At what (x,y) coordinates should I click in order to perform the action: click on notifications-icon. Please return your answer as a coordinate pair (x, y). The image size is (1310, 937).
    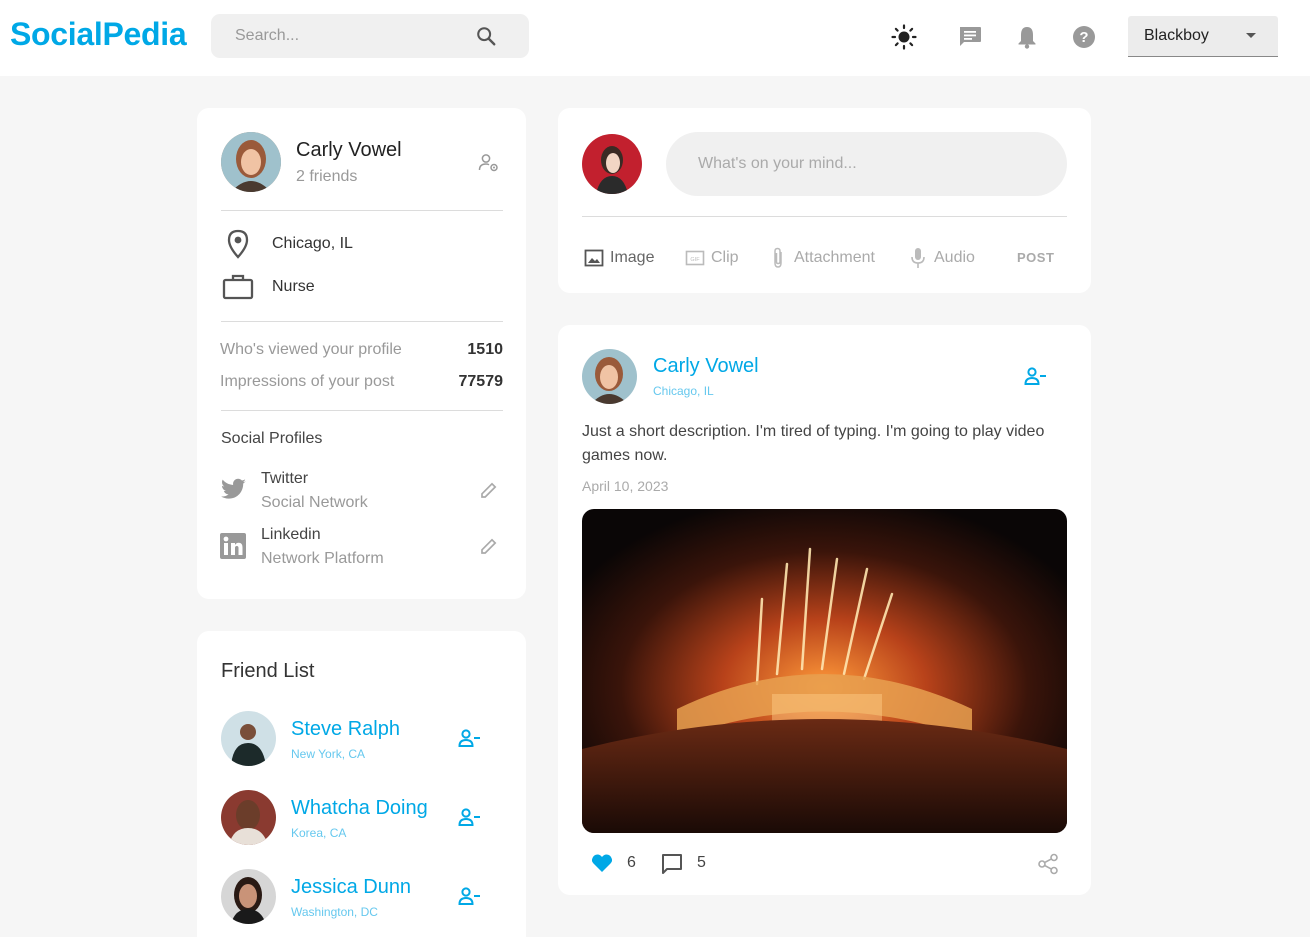
    Looking at the image, I should click on (1027, 37).